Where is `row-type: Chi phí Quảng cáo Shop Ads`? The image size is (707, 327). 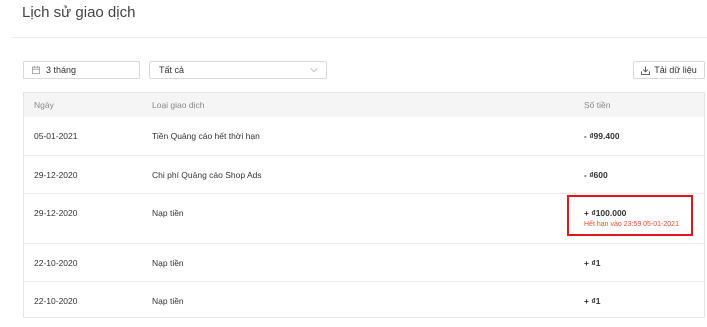
row-type: Chi phí Quảng cáo Shop Ads is located at coordinates (207, 175).